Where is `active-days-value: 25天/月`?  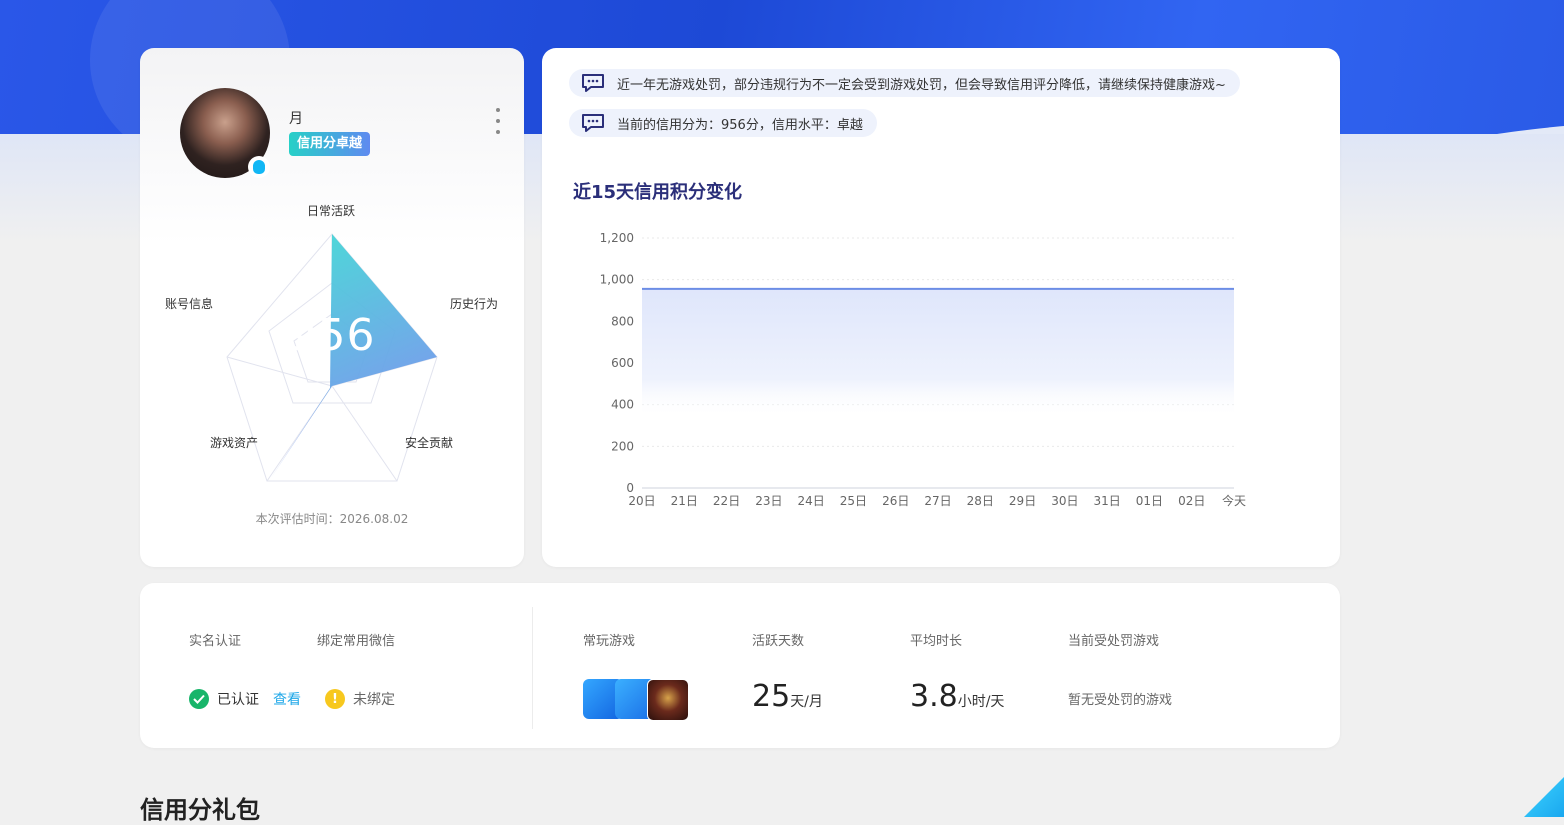 active-days-value: 25天/月 is located at coordinates (787, 696).